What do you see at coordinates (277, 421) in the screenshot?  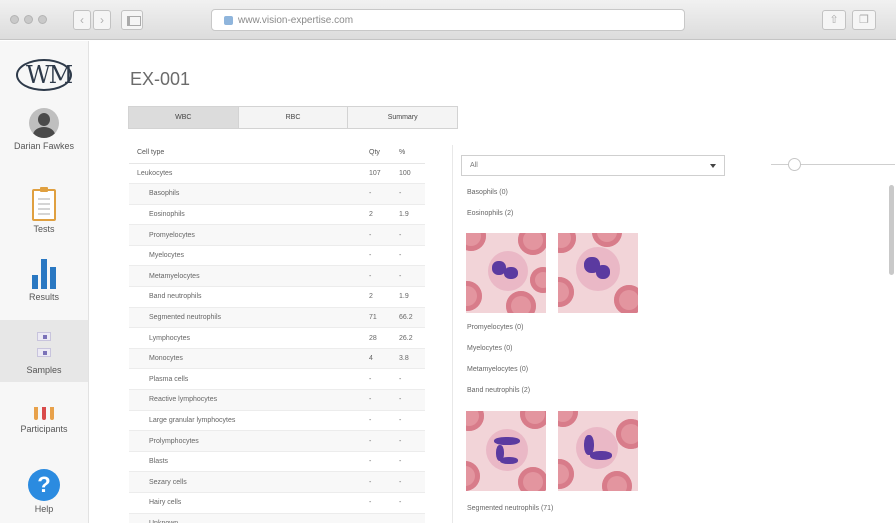 I see `table-row: Large granular lymphocytes - -` at bounding box center [277, 421].